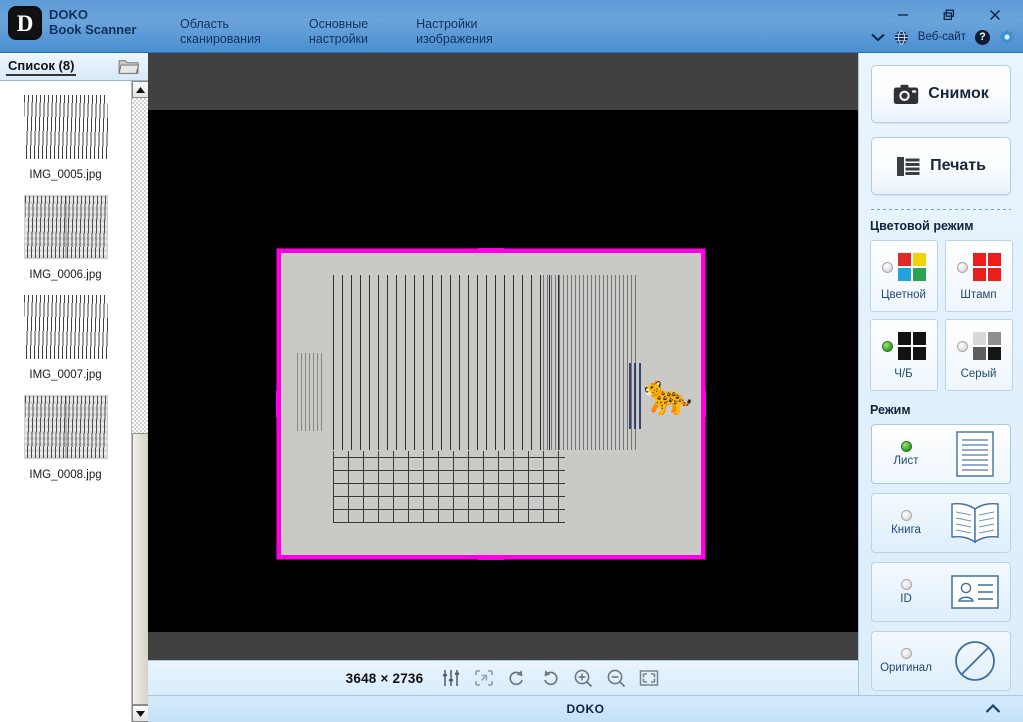 This screenshot has width=1023, height=722. What do you see at coordinates (451, 678) in the screenshot?
I see `adjust-sliders-icon` at bounding box center [451, 678].